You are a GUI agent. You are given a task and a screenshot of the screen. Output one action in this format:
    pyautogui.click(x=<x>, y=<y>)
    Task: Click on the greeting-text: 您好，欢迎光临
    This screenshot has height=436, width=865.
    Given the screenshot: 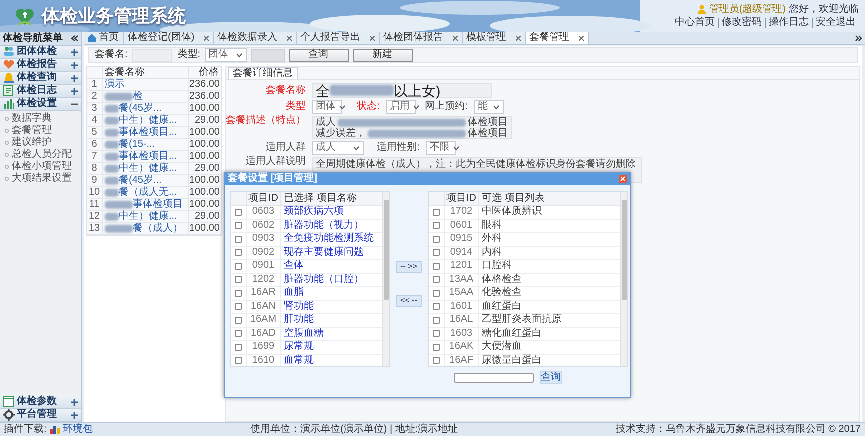 What is the action you would take?
    pyautogui.click(x=824, y=9)
    